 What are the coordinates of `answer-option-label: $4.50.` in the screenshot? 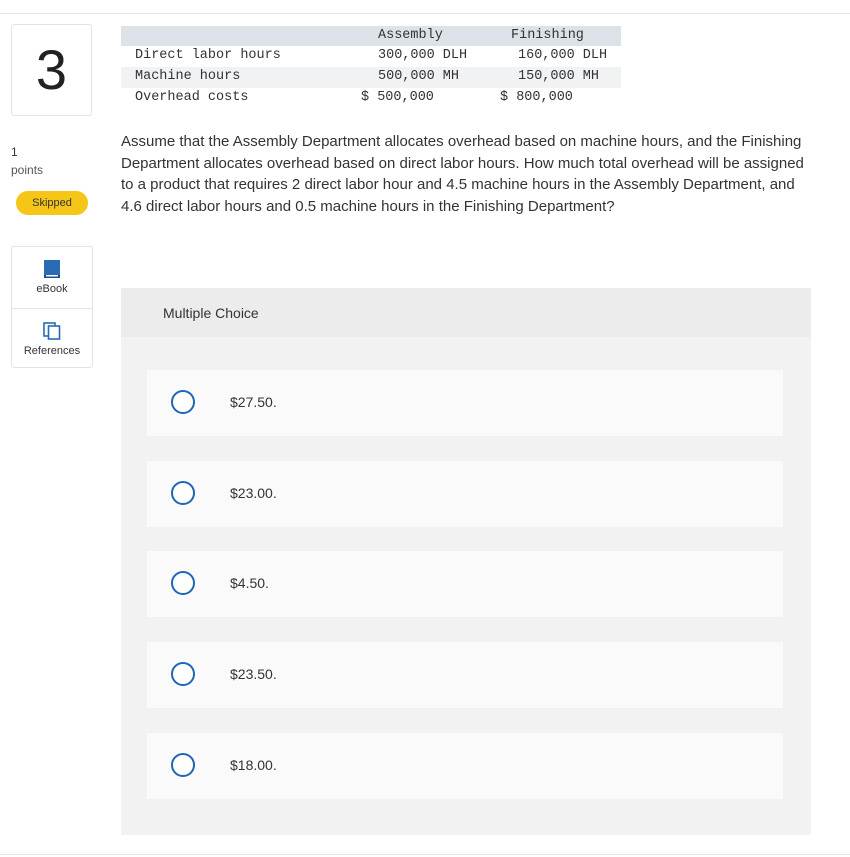 It's located at (249, 583).